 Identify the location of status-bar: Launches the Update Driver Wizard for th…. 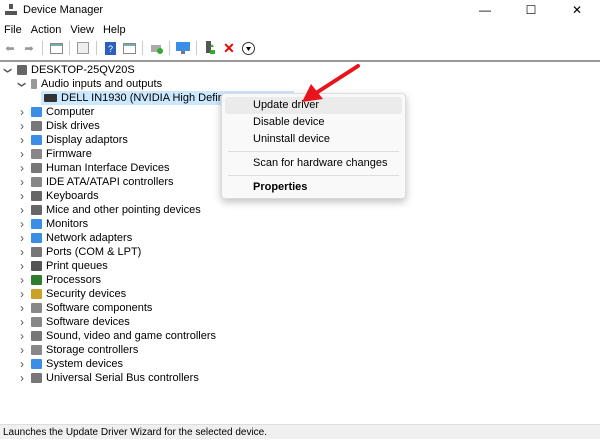
(300, 431).